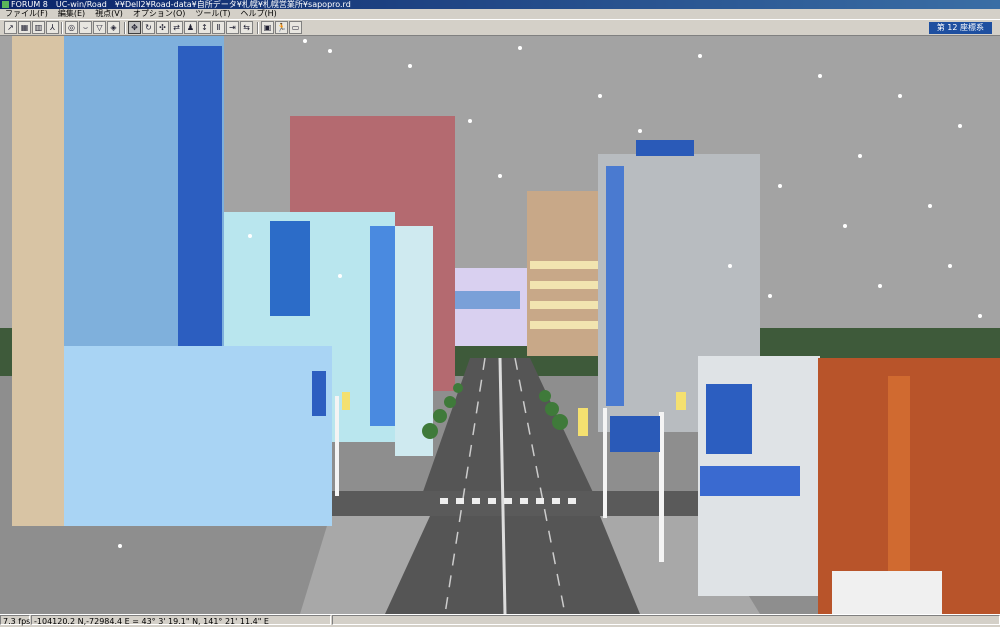 The image size is (1000, 627). I want to click on scenario-icon: ⇆, so click(246, 27).